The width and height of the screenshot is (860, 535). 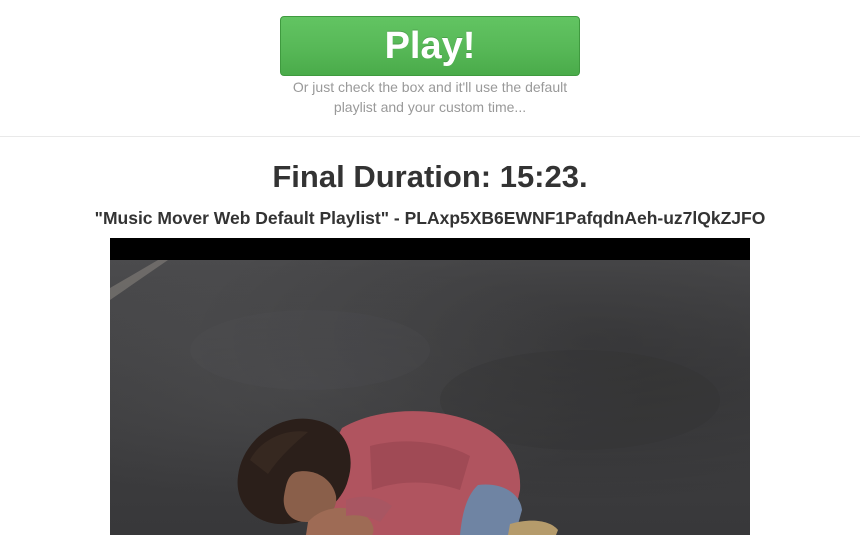 I want to click on play-button: Play!, so click(x=430, y=46).